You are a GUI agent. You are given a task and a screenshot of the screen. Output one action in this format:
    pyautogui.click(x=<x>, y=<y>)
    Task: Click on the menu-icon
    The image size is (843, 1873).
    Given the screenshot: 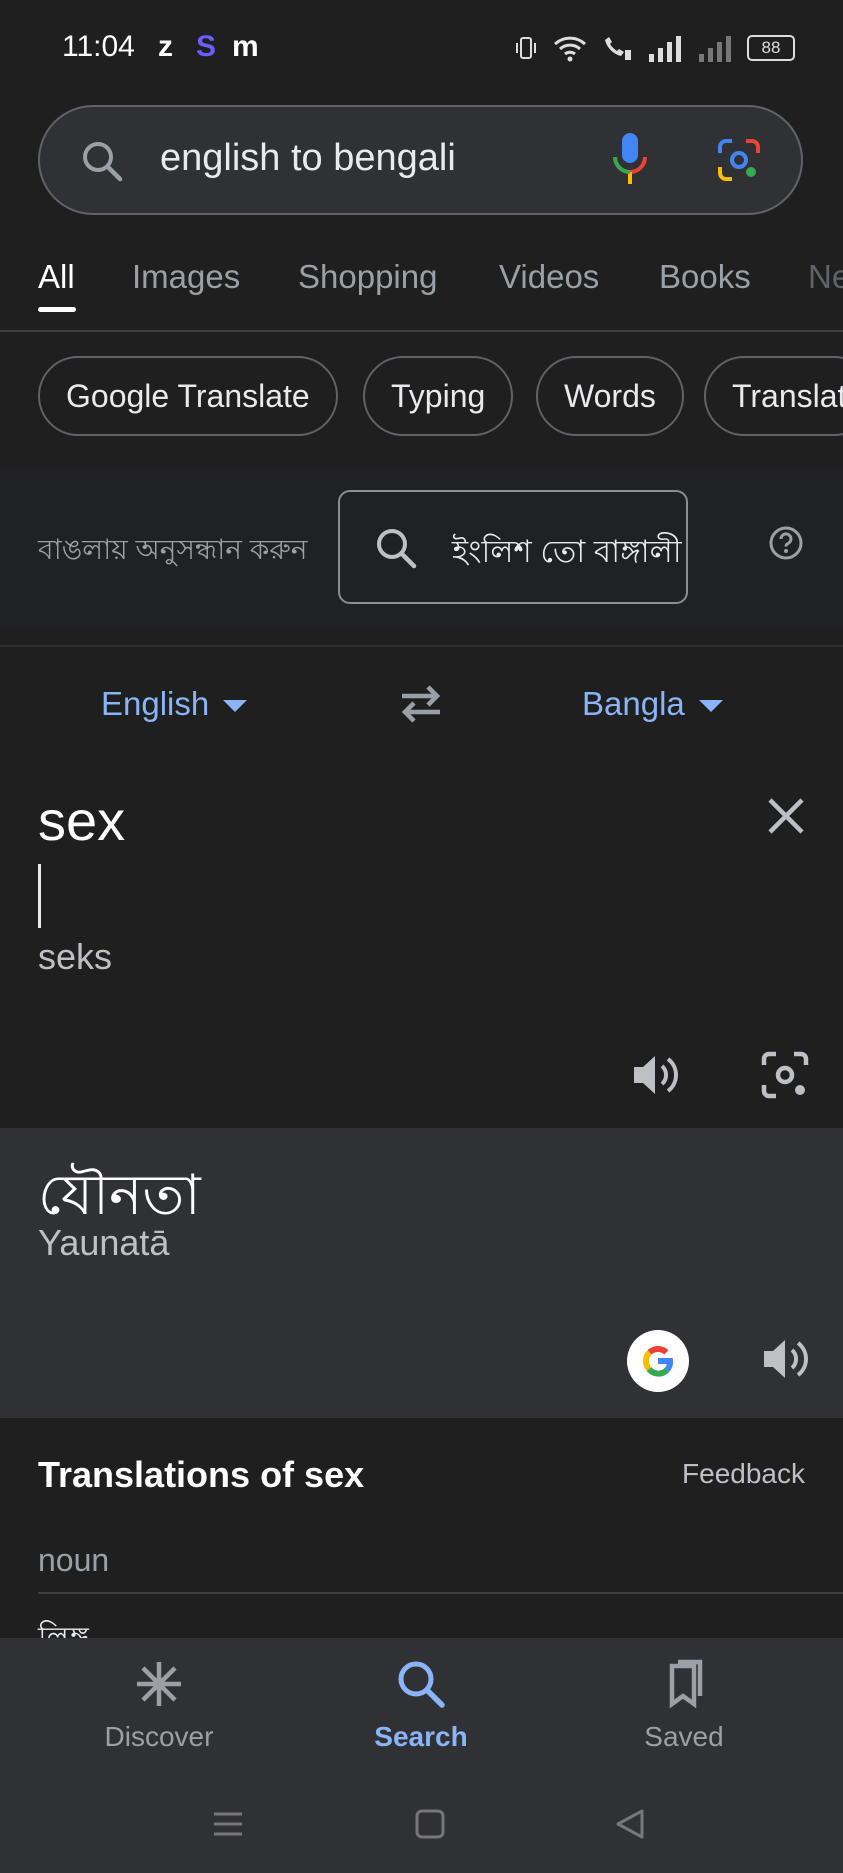 What is the action you would take?
    pyautogui.click(x=228, y=1824)
    